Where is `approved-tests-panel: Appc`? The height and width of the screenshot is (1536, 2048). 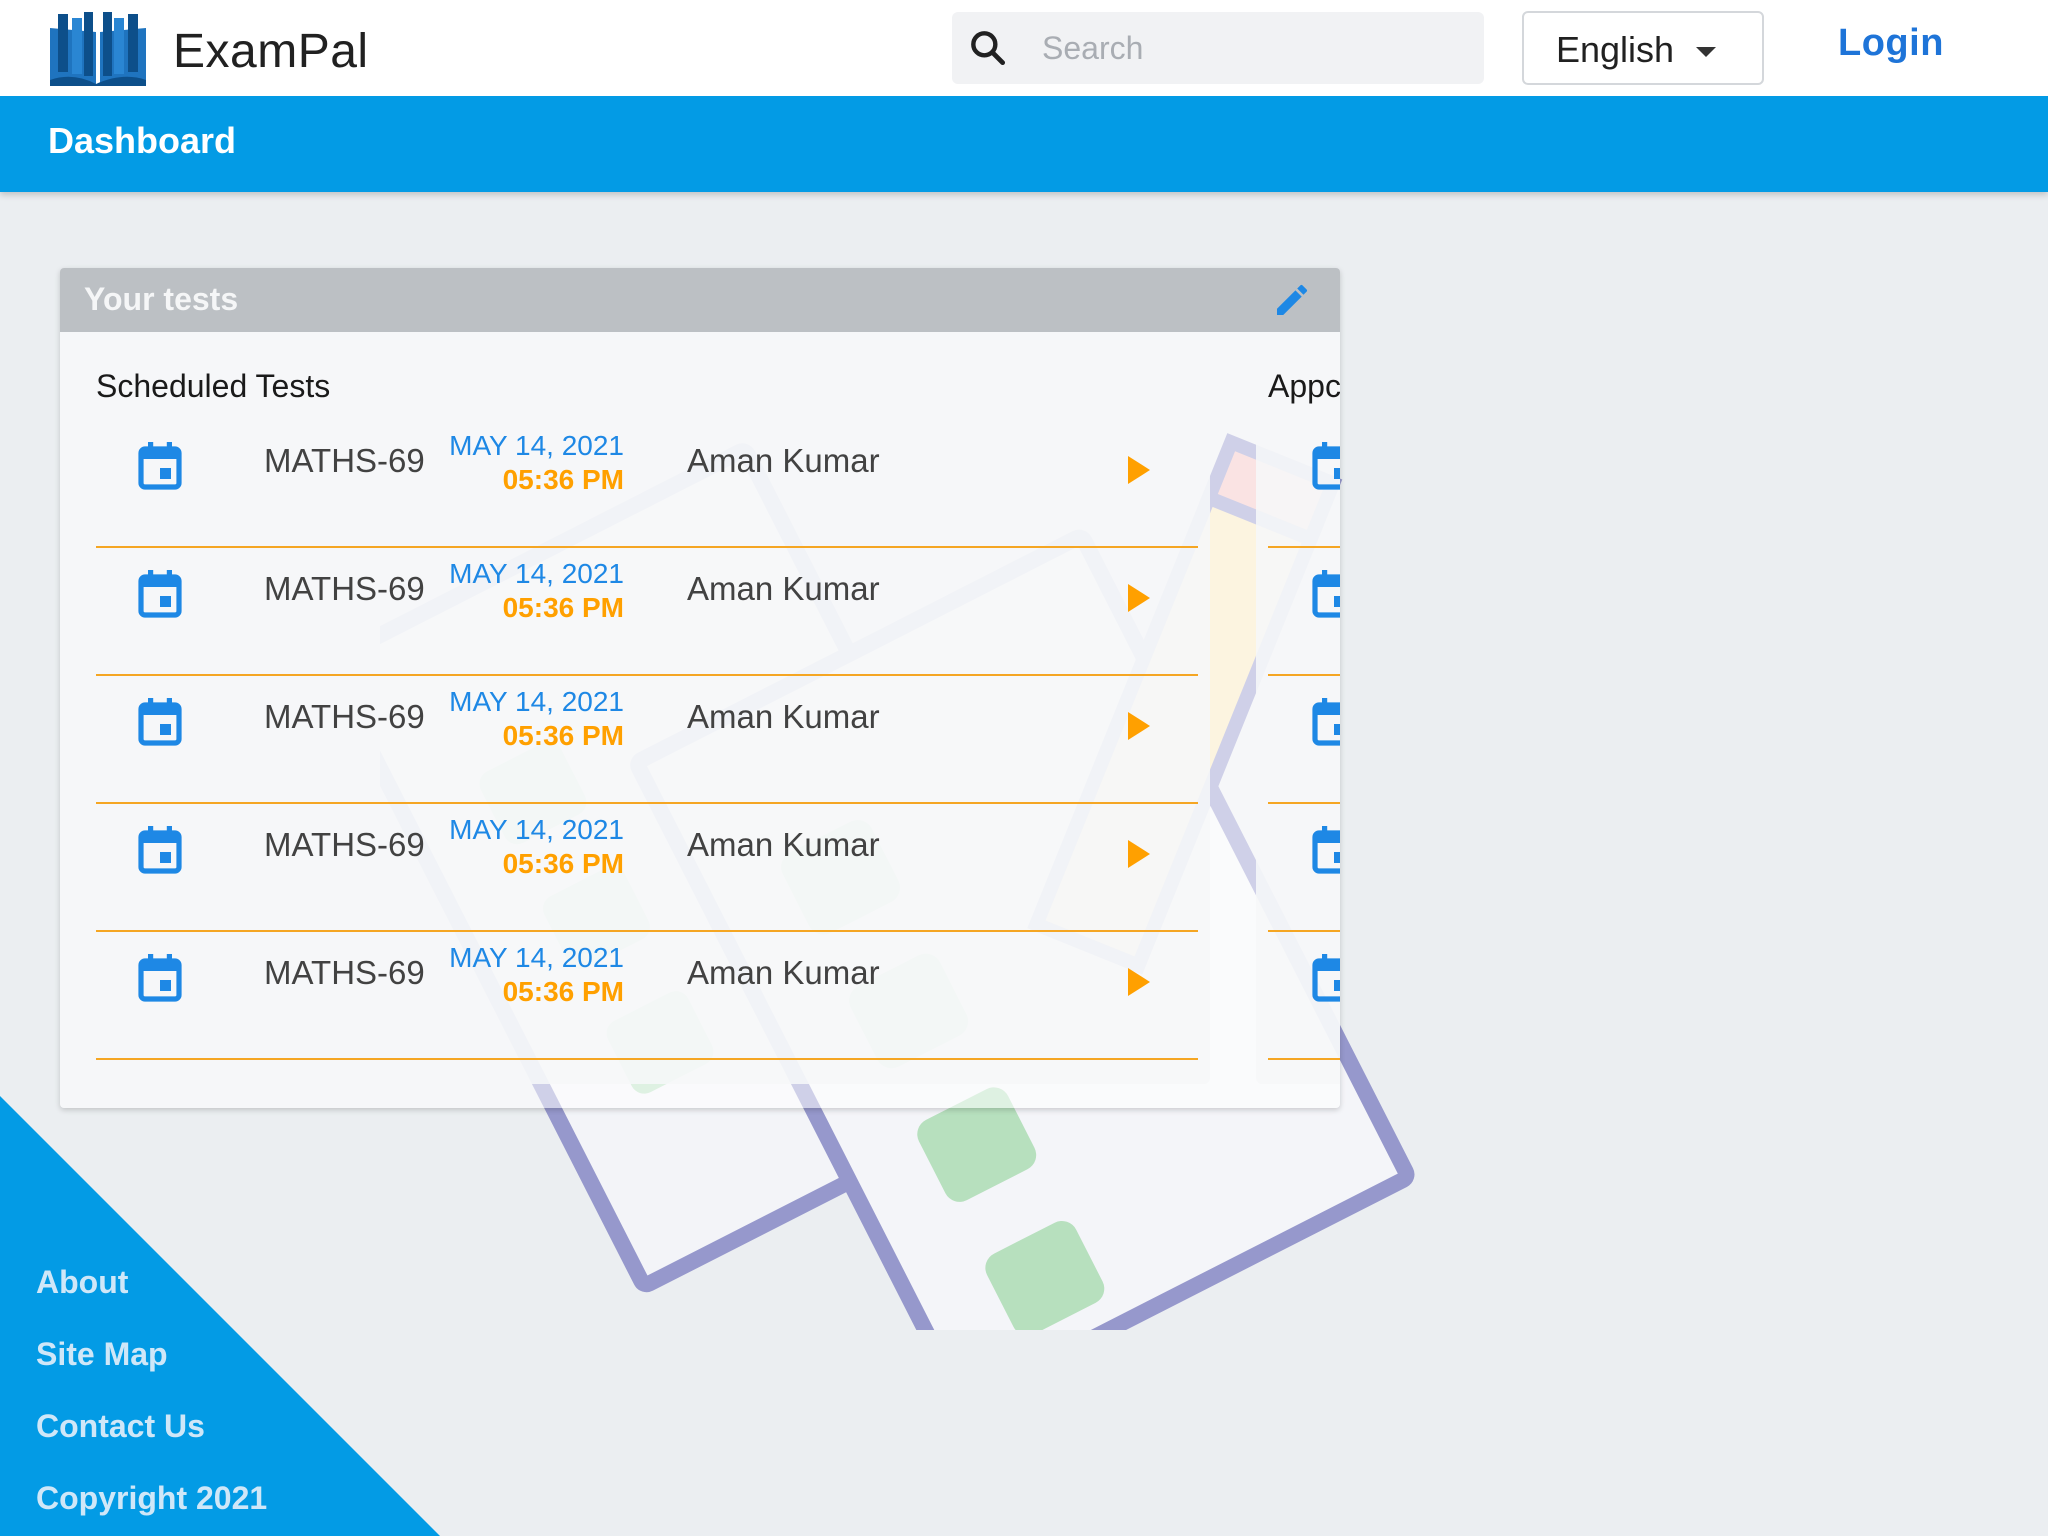
approved-tests-panel: Appc is located at coordinates (1298, 720).